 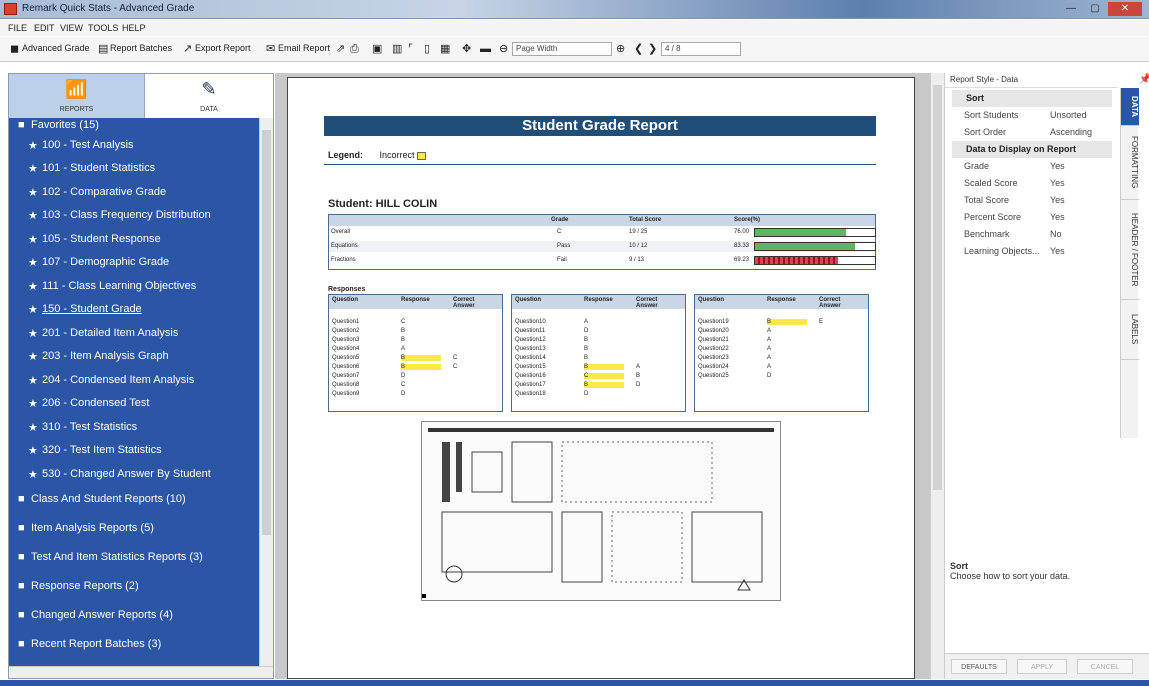 I want to click on menu-help: HELP, so click(x=134, y=28).